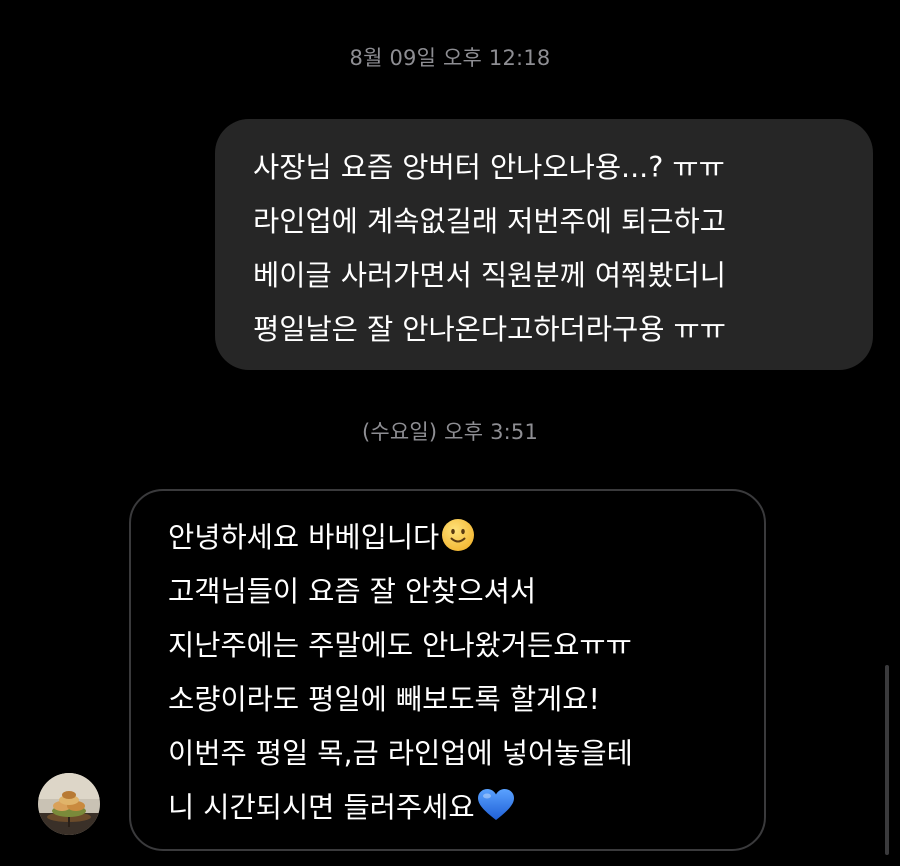 This screenshot has width=900, height=866. What do you see at coordinates (496, 813) in the screenshot?
I see `blue-heart-emoji` at bounding box center [496, 813].